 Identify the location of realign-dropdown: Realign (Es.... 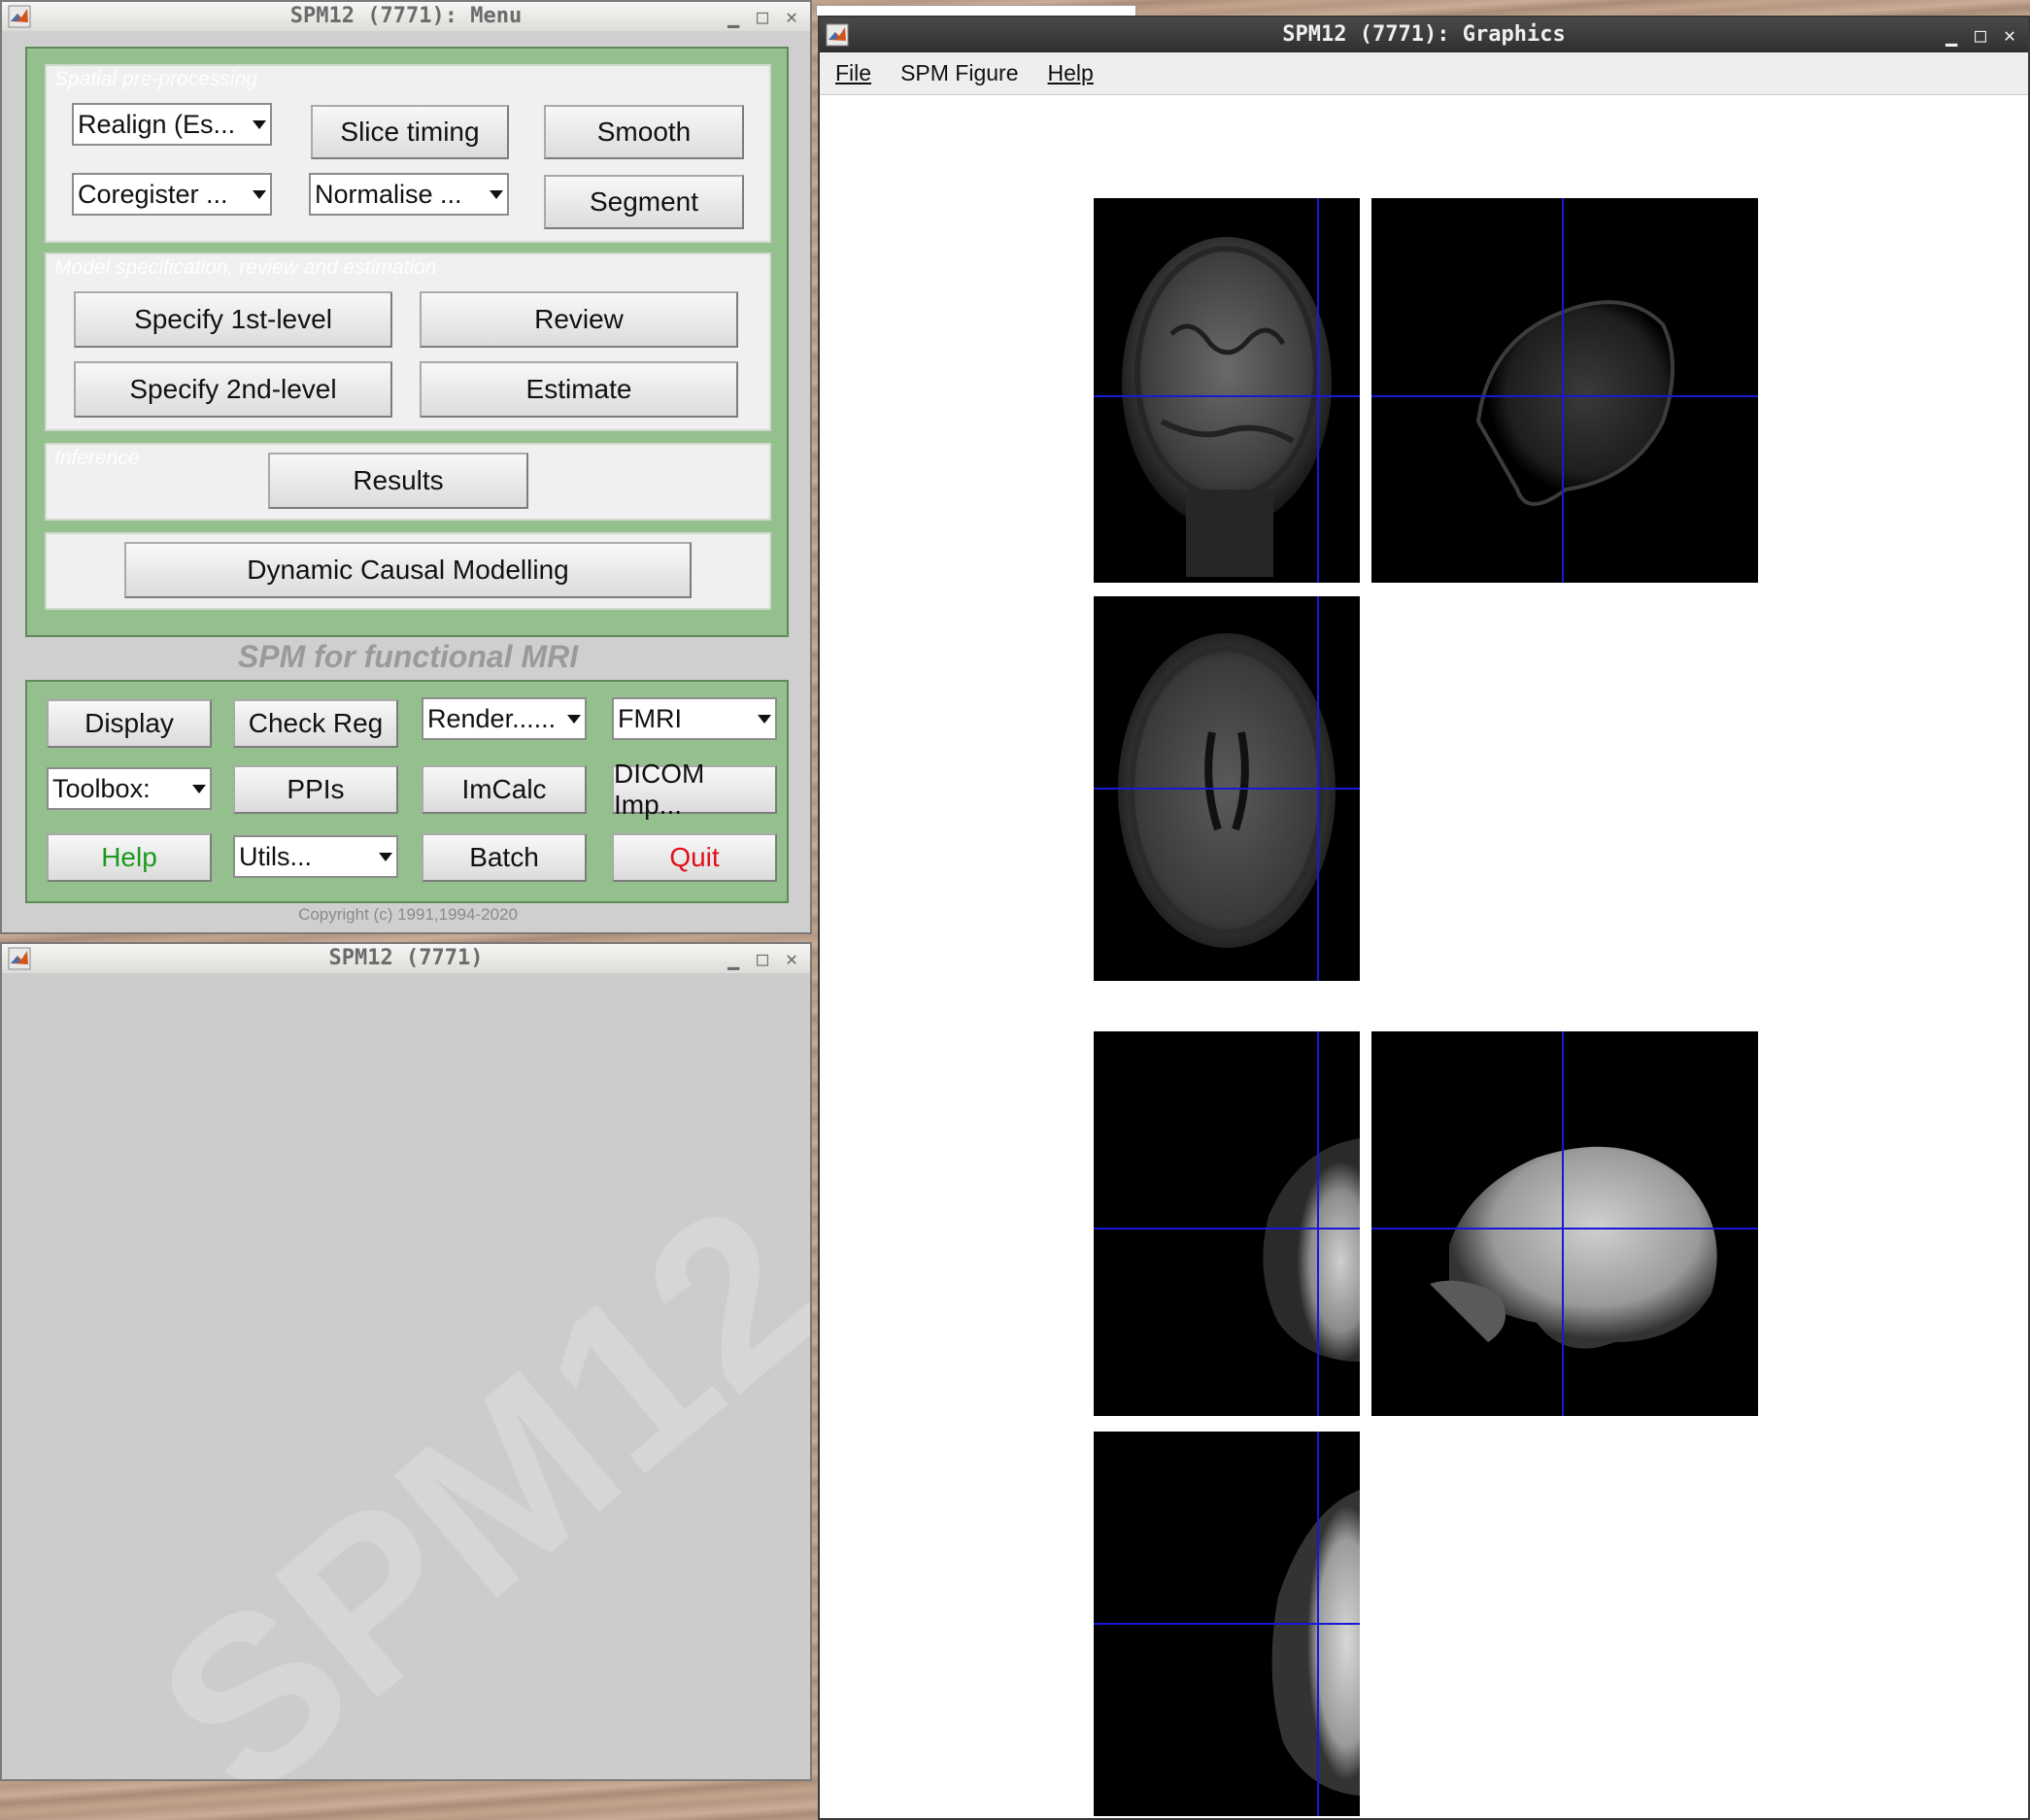
(172, 124).